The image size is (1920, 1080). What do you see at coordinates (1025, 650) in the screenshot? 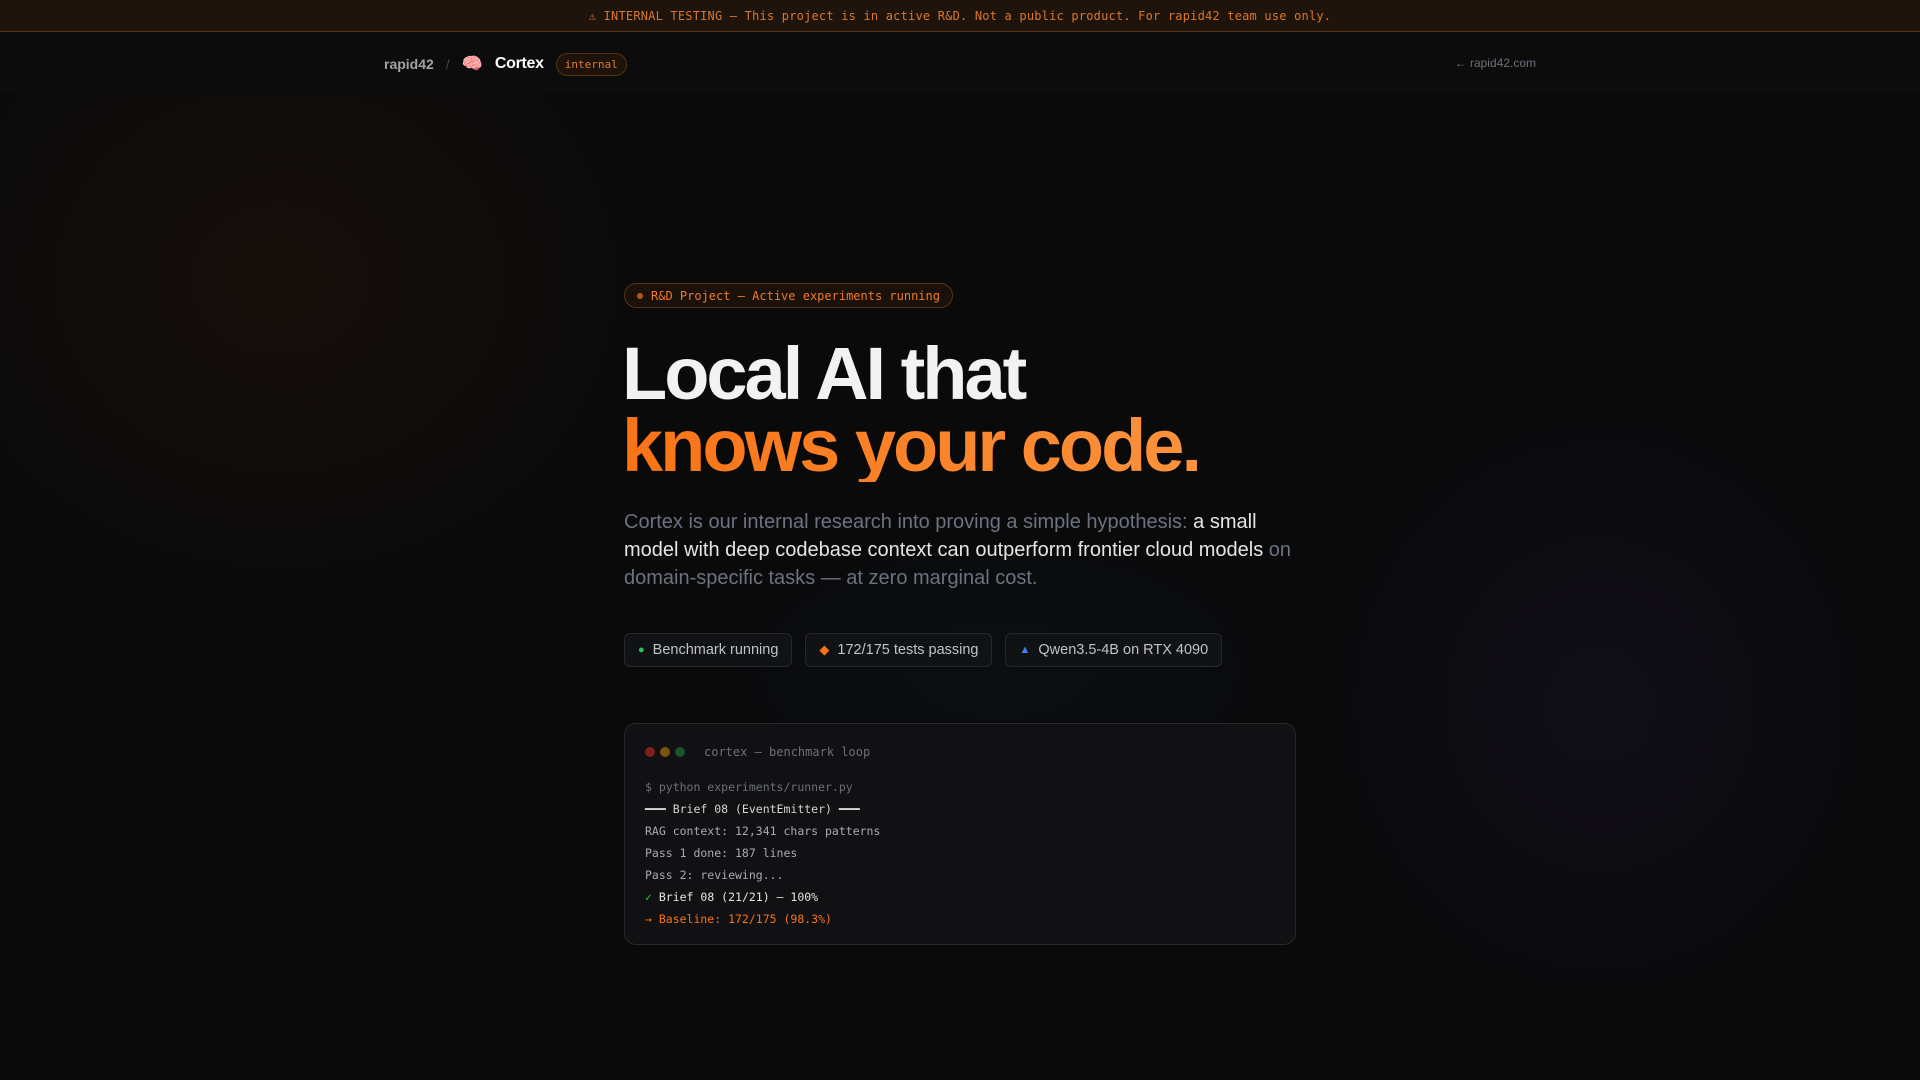
I see `triangle-icon: ▲` at bounding box center [1025, 650].